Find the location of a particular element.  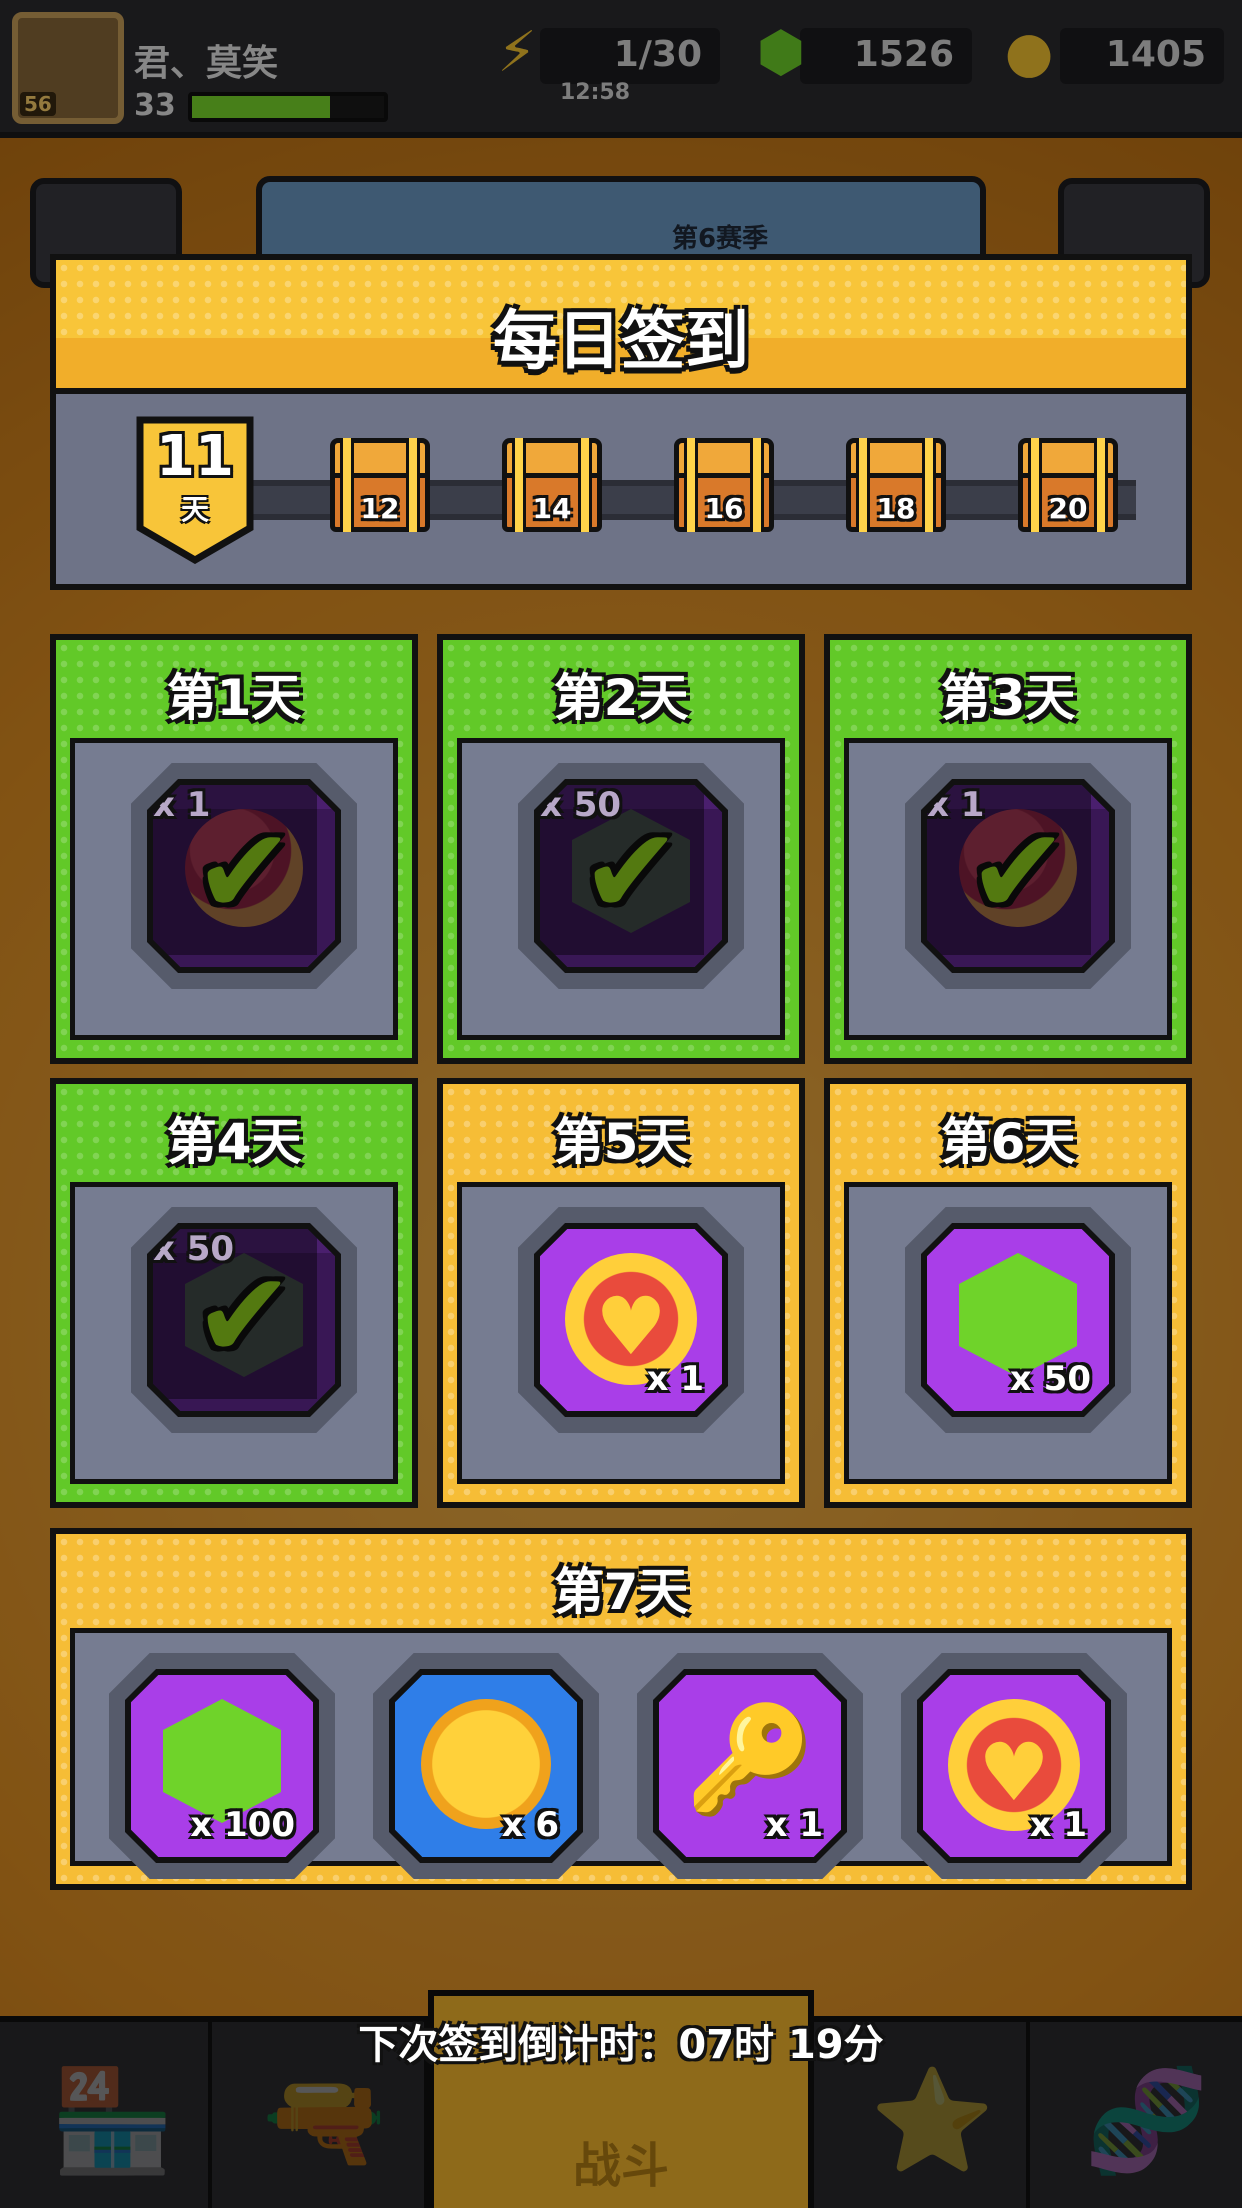

milestone-chest: 20 is located at coordinates (1068, 485).